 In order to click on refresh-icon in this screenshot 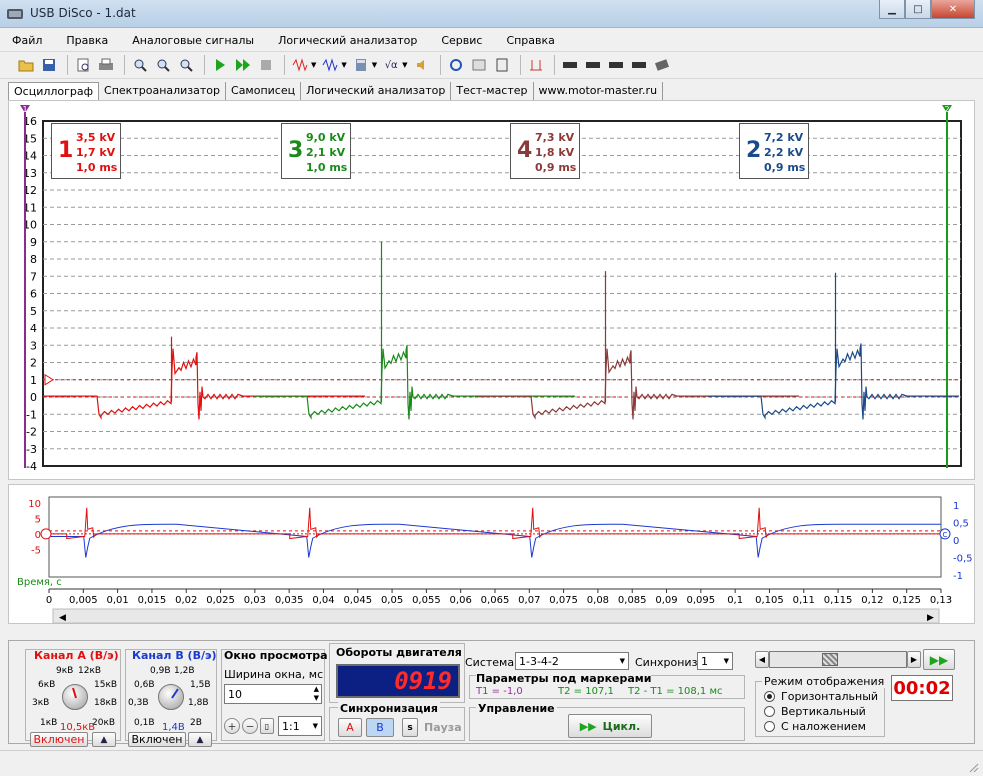, I will do `click(456, 65)`.